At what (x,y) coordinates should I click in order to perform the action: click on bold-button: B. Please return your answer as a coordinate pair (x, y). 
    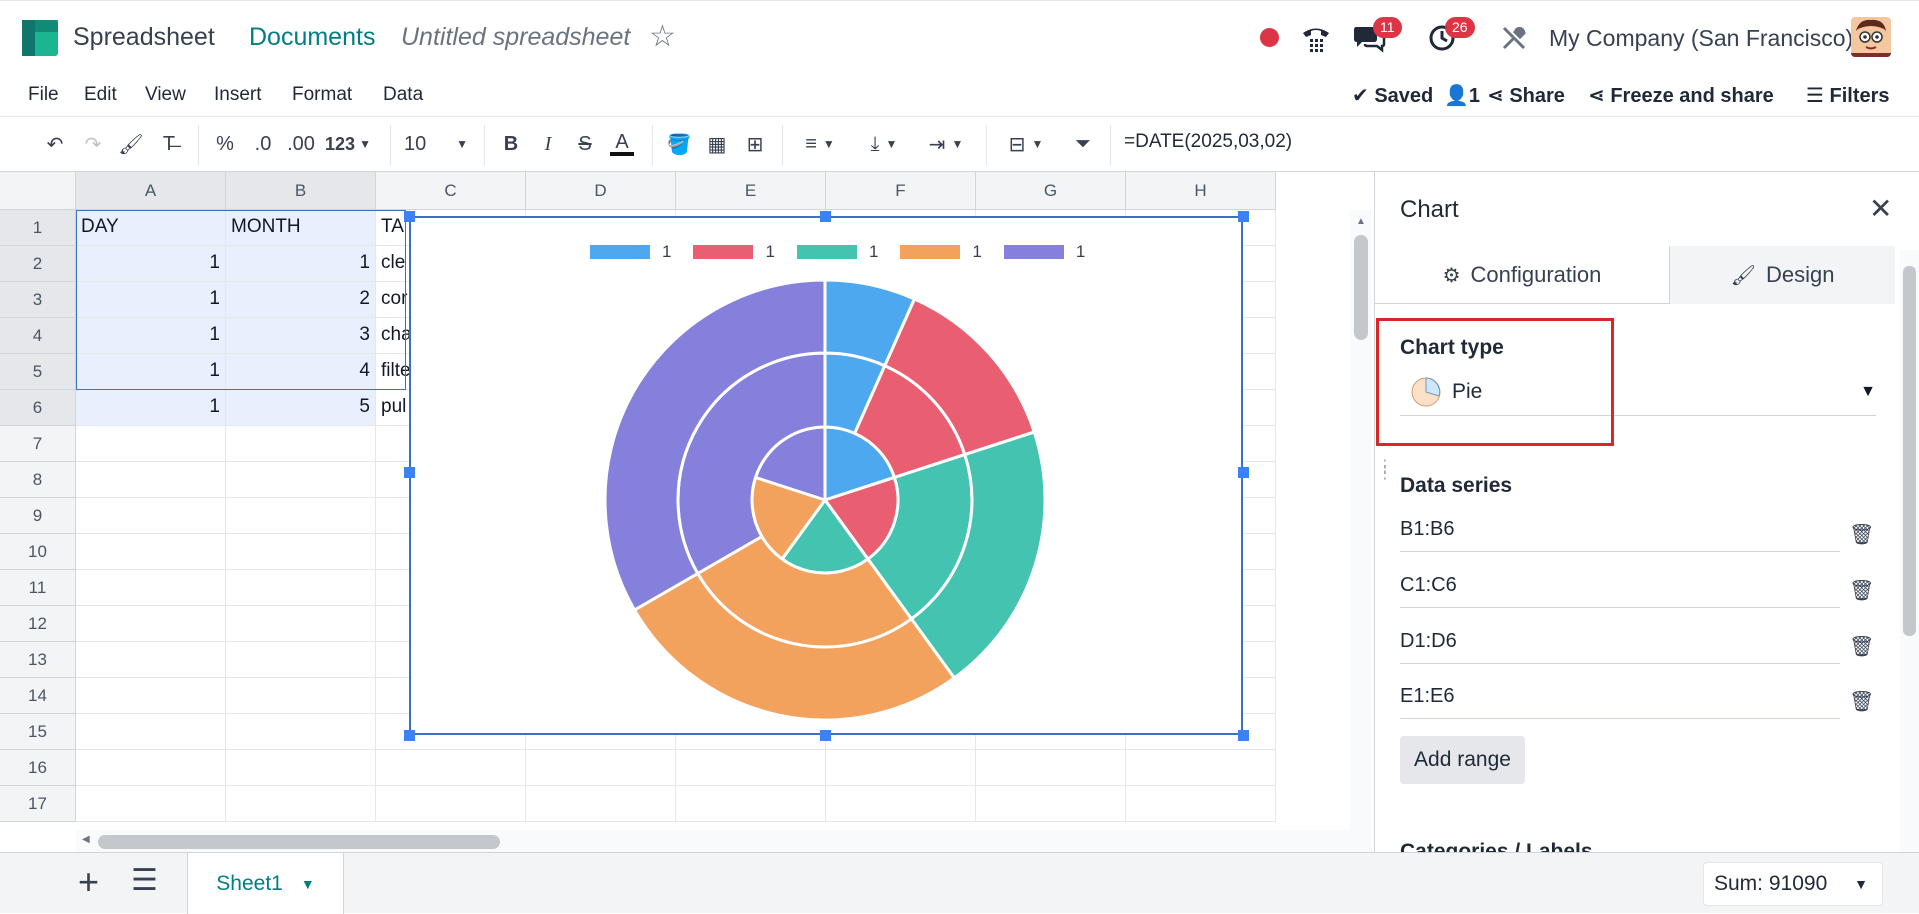
    Looking at the image, I should click on (511, 144).